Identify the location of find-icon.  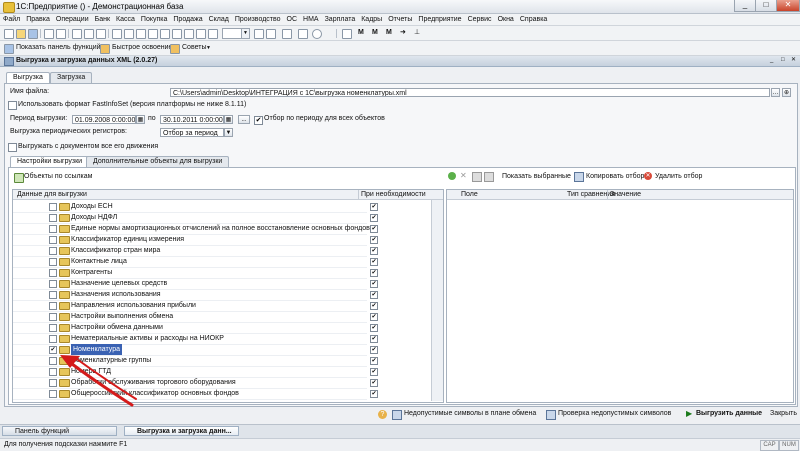
(141, 34).